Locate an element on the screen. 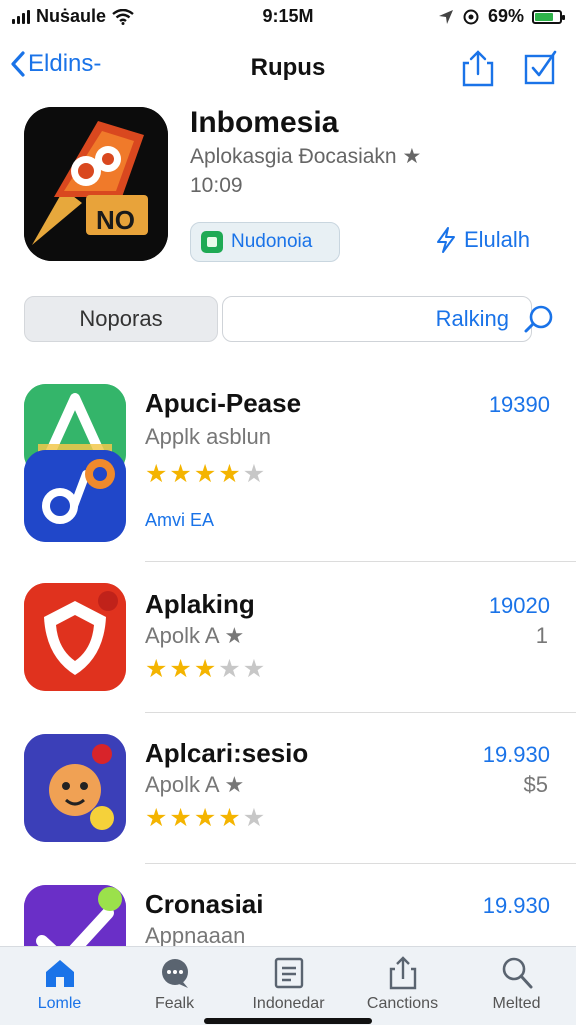 The height and width of the screenshot is (1025, 576). check-logo-icon is located at coordinates (75, 915).